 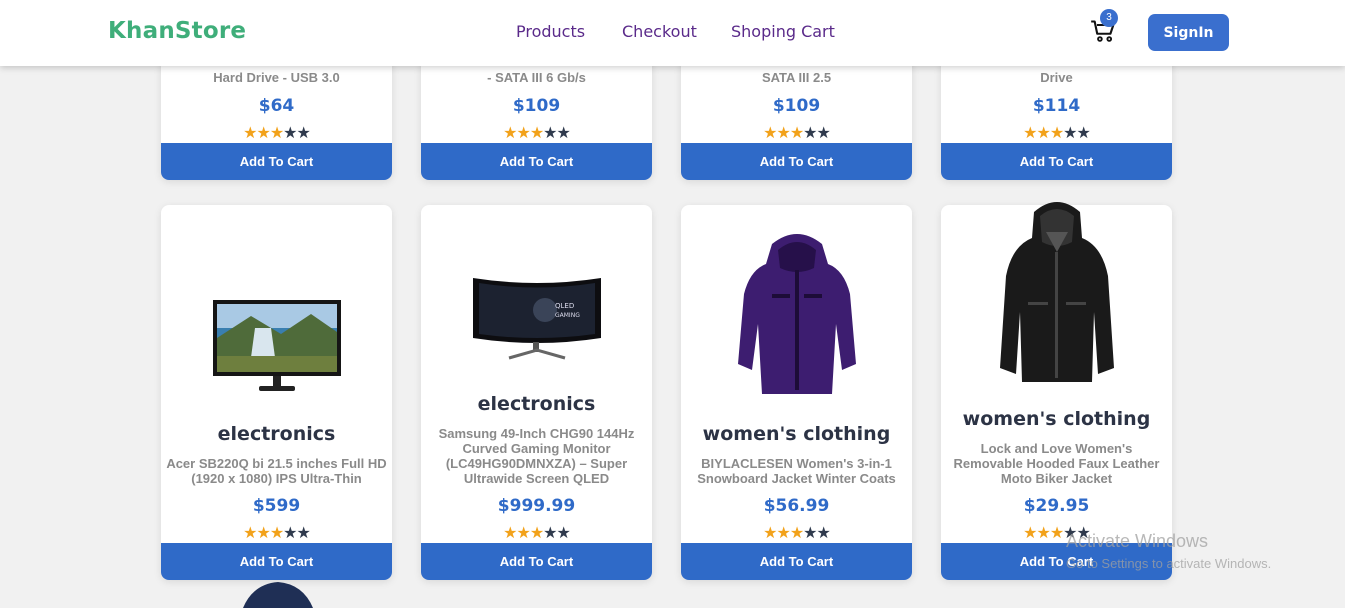 I want to click on cart-count-badge: 3, so click(x=1109, y=18).